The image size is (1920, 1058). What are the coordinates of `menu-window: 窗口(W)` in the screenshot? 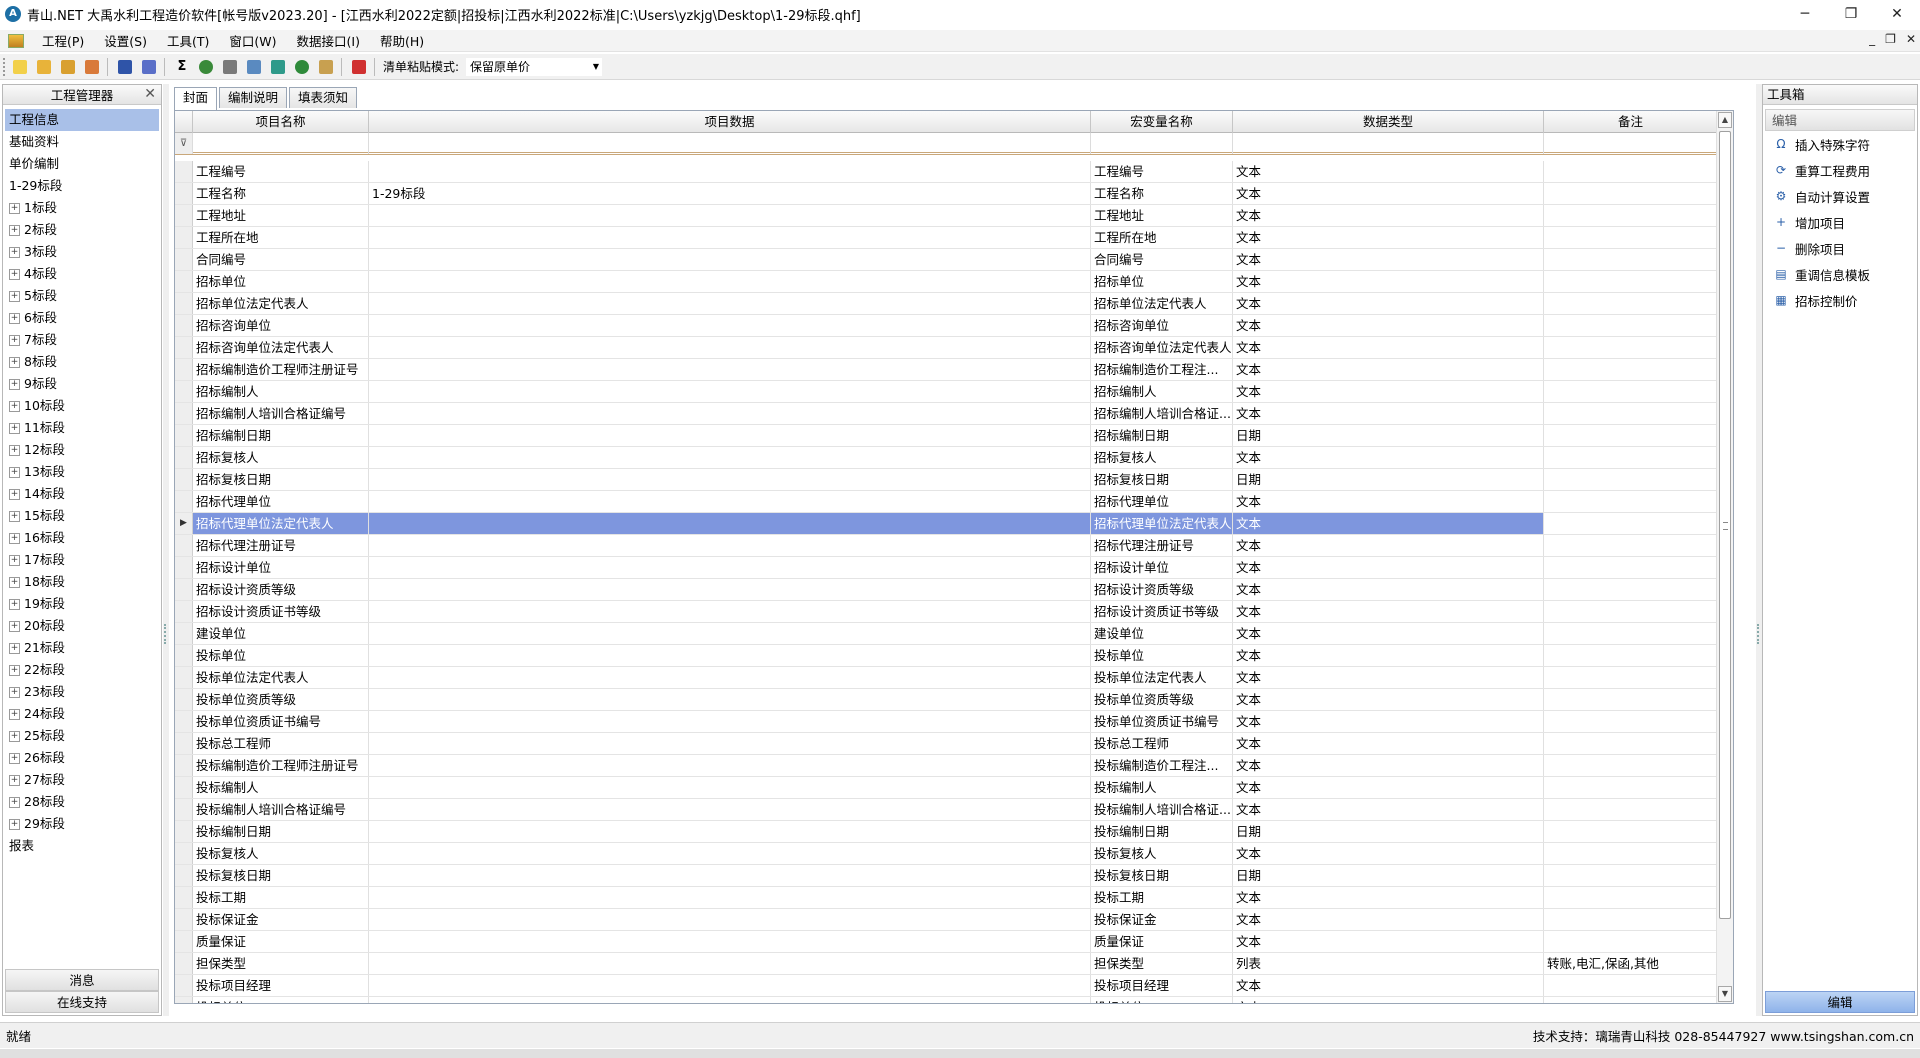 It's located at (252, 40).